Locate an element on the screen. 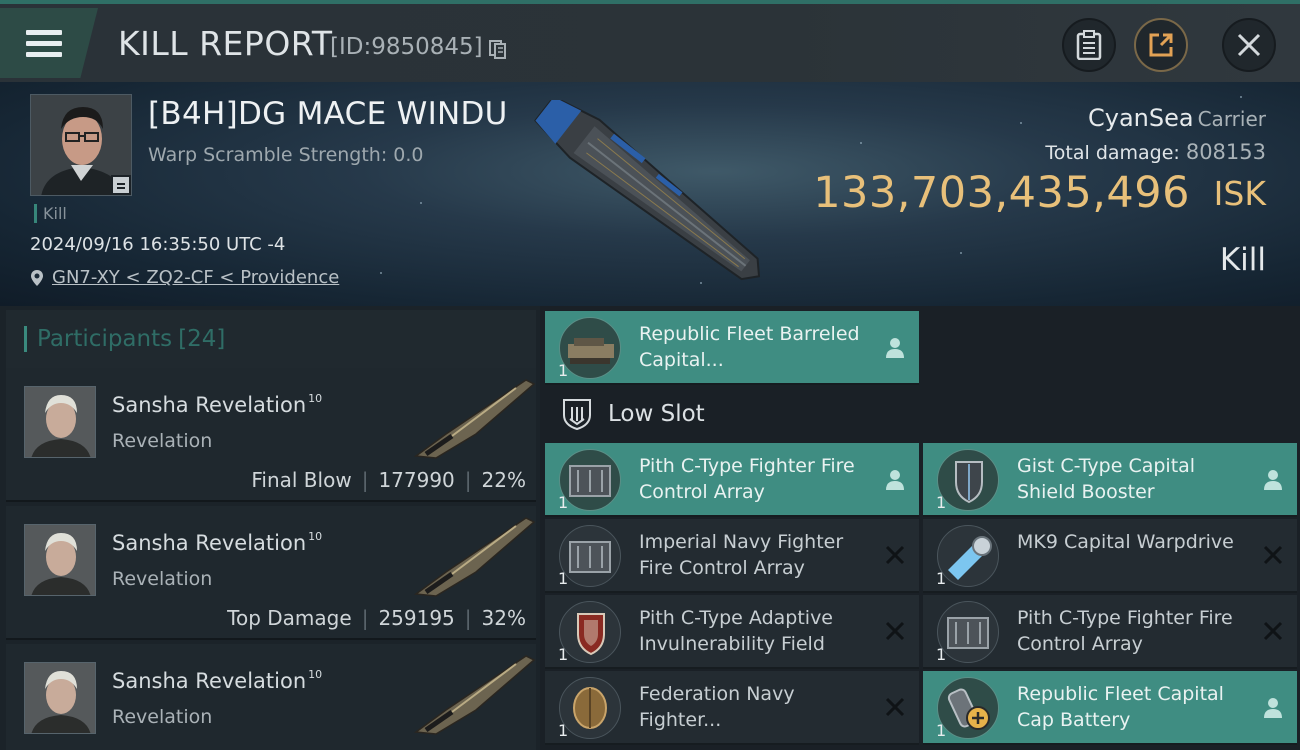  report-button is located at coordinates (1089, 45).